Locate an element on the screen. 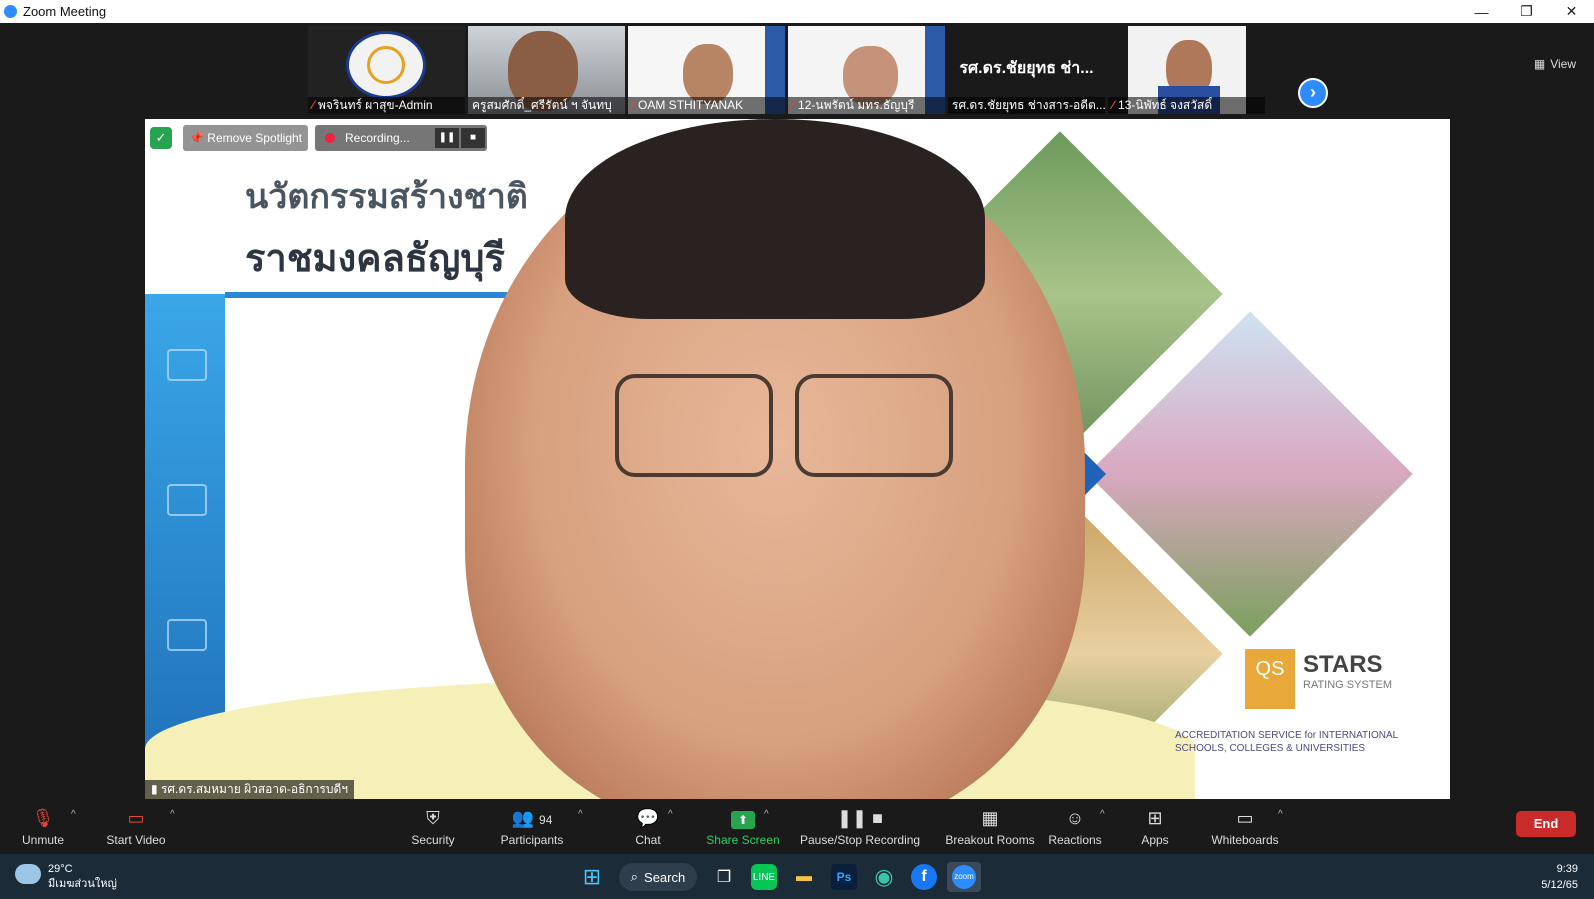 This screenshot has height=899, width=1594. zoom-taskbar-icon: zoom is located at coordinates (964, 877).